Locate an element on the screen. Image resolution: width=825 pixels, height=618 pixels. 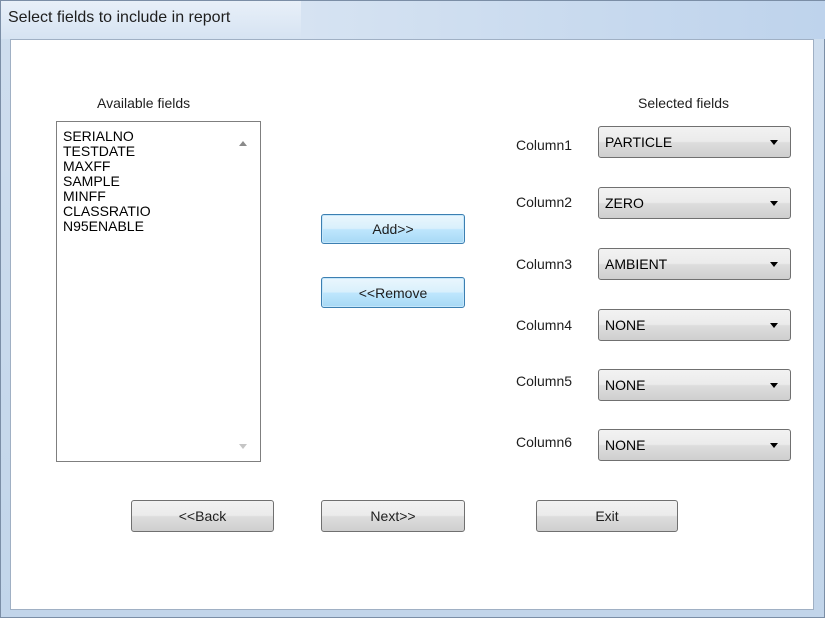
column4-value: NONE is located at coordinates (625, 325).